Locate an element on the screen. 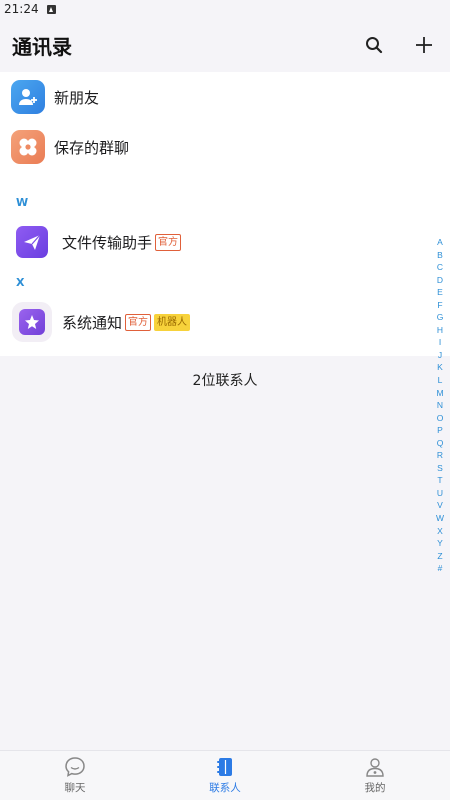  index-letter: I is located at coordinates (440, 342).